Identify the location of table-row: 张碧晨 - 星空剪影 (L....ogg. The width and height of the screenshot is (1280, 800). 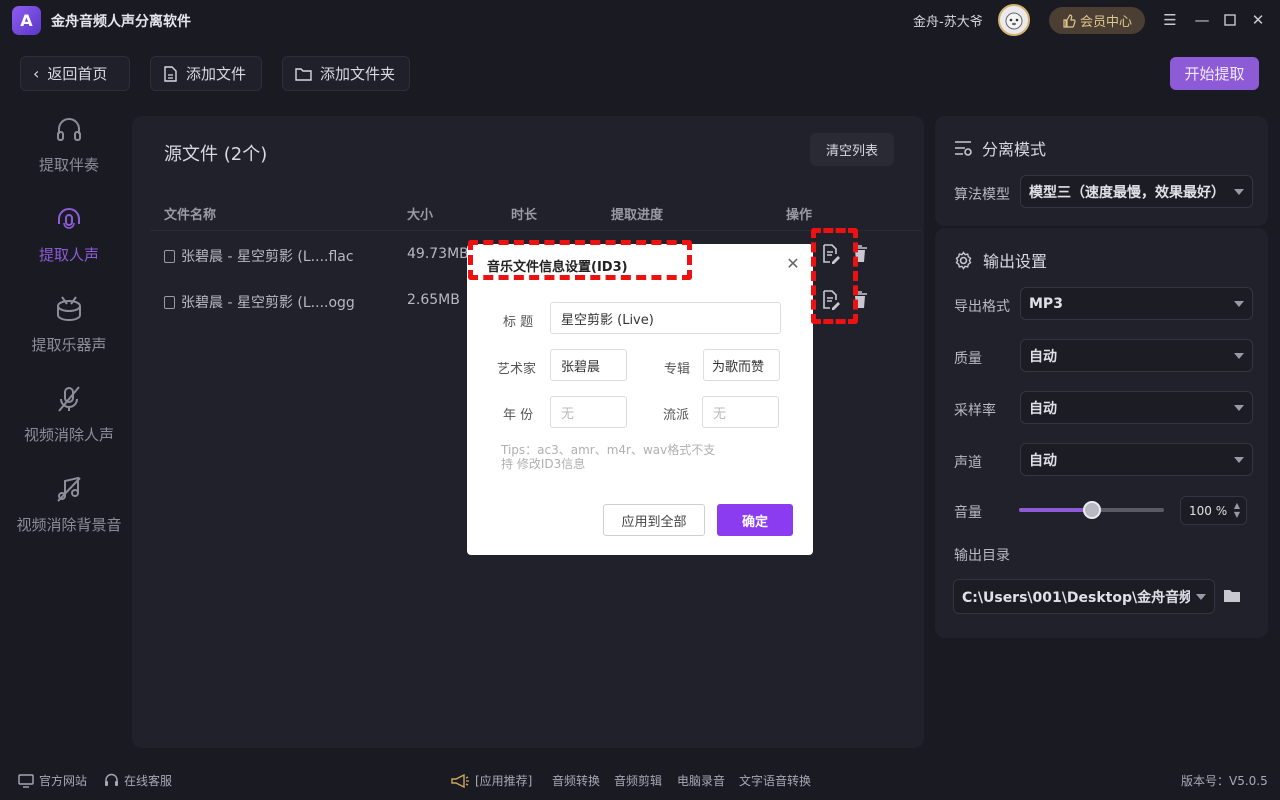
(259, 302).